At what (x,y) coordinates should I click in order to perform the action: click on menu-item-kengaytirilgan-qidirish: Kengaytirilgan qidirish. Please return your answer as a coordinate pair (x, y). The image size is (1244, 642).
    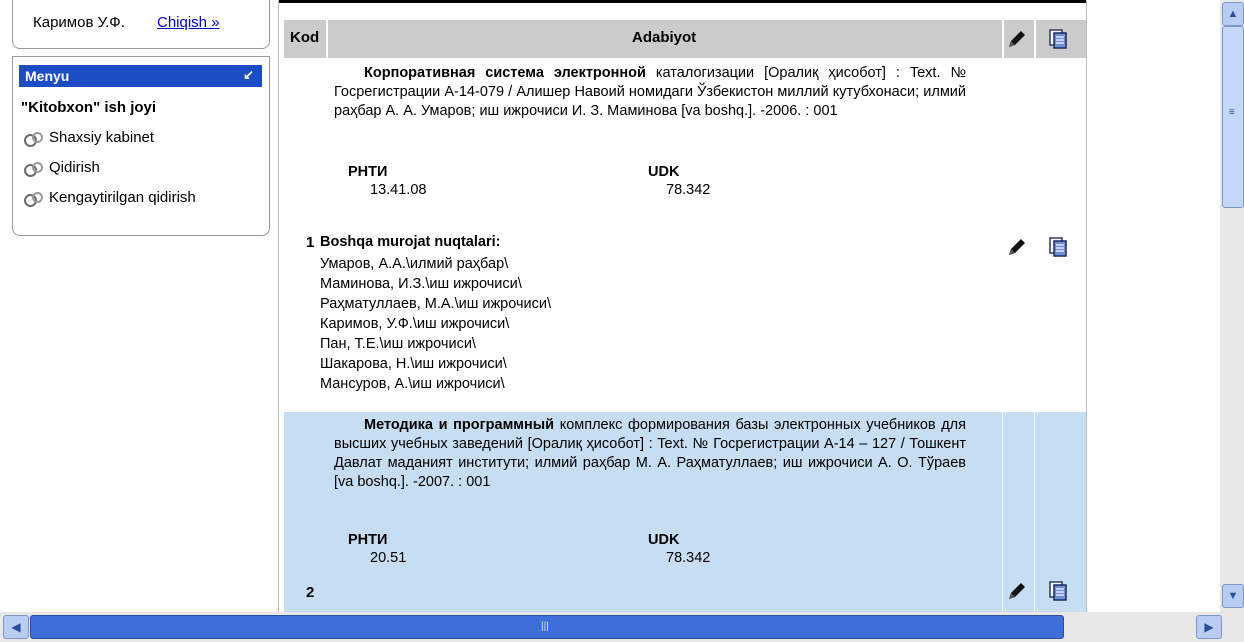
    Looking at the image, I should click on (109, 198).